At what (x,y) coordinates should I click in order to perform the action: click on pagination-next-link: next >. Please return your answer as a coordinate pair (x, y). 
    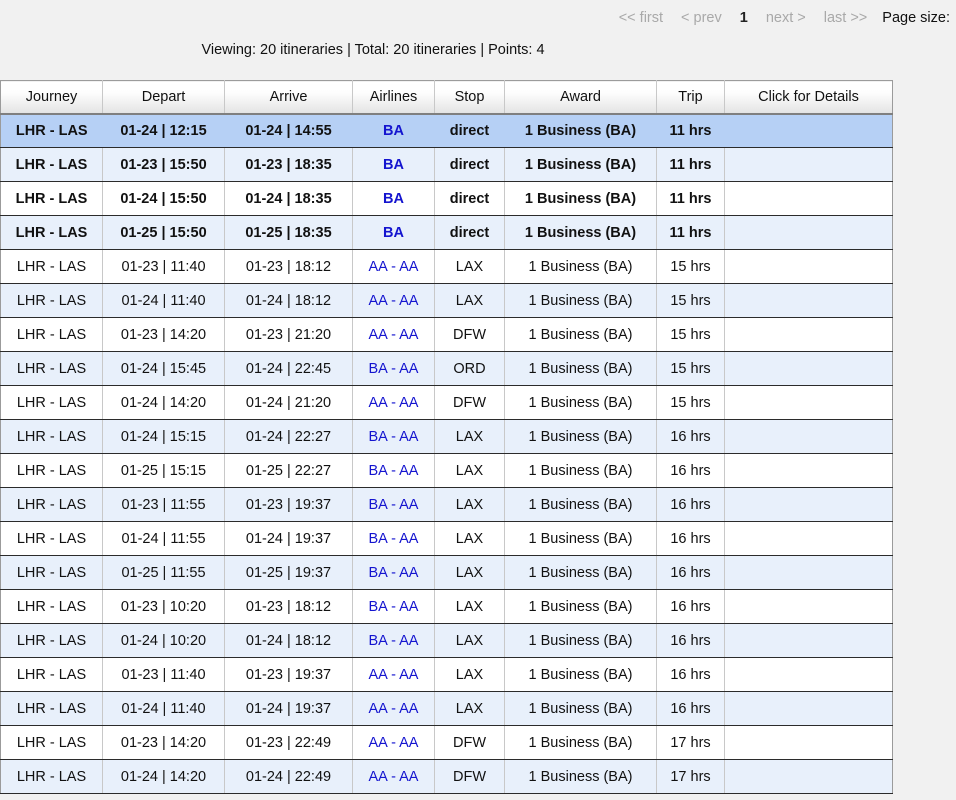
    Looking at the image, I should click on (786, 18).